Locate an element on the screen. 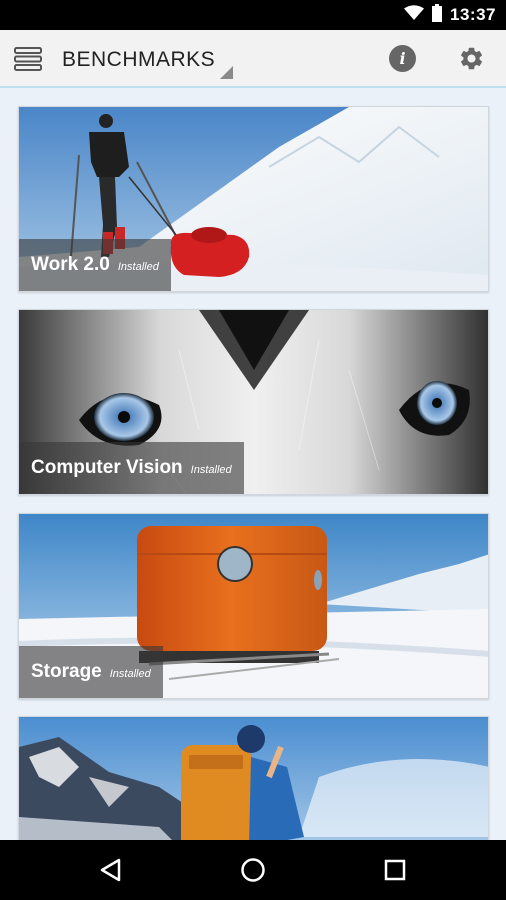 The height and width of the screenshot is (900, 506). dropdown-triangle-icon is located at coordinates (226, 72).